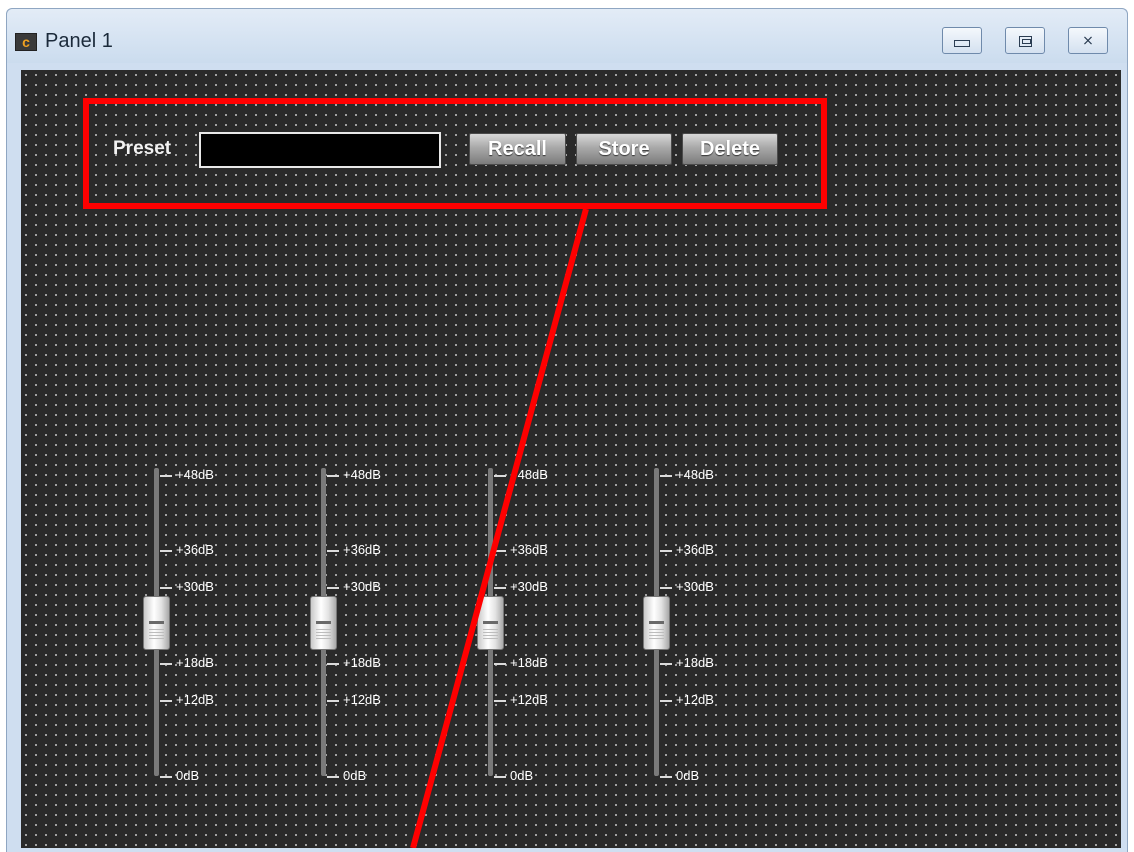 This screenshot has width=1134, height=852. Describe the element at coordinates (962, 43) in the screenshot. I see `minimize-icon` at that location.